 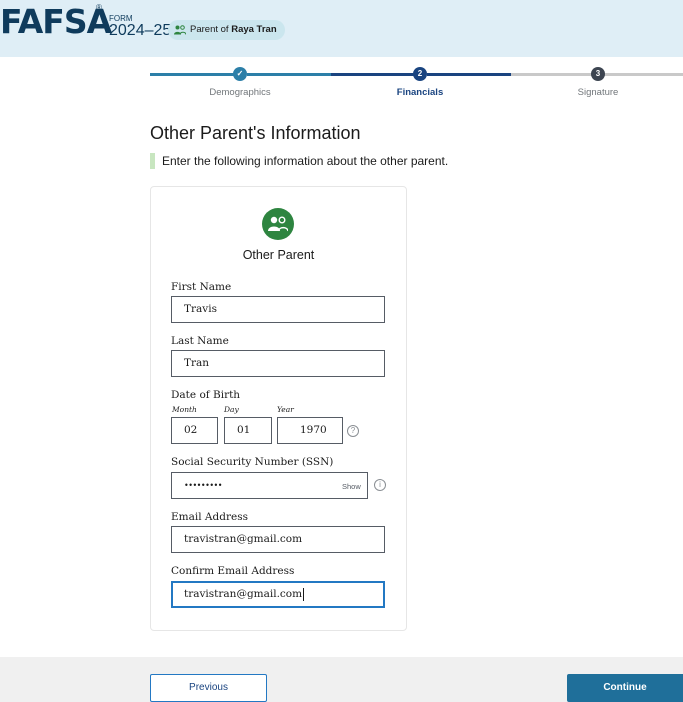 What do you see at coordinates (341, 28) in the screenshot?
I see `app-header: FAFSA ® FORM 2024–25 Parent of Raya Tran` at bounding box center [341, 28].